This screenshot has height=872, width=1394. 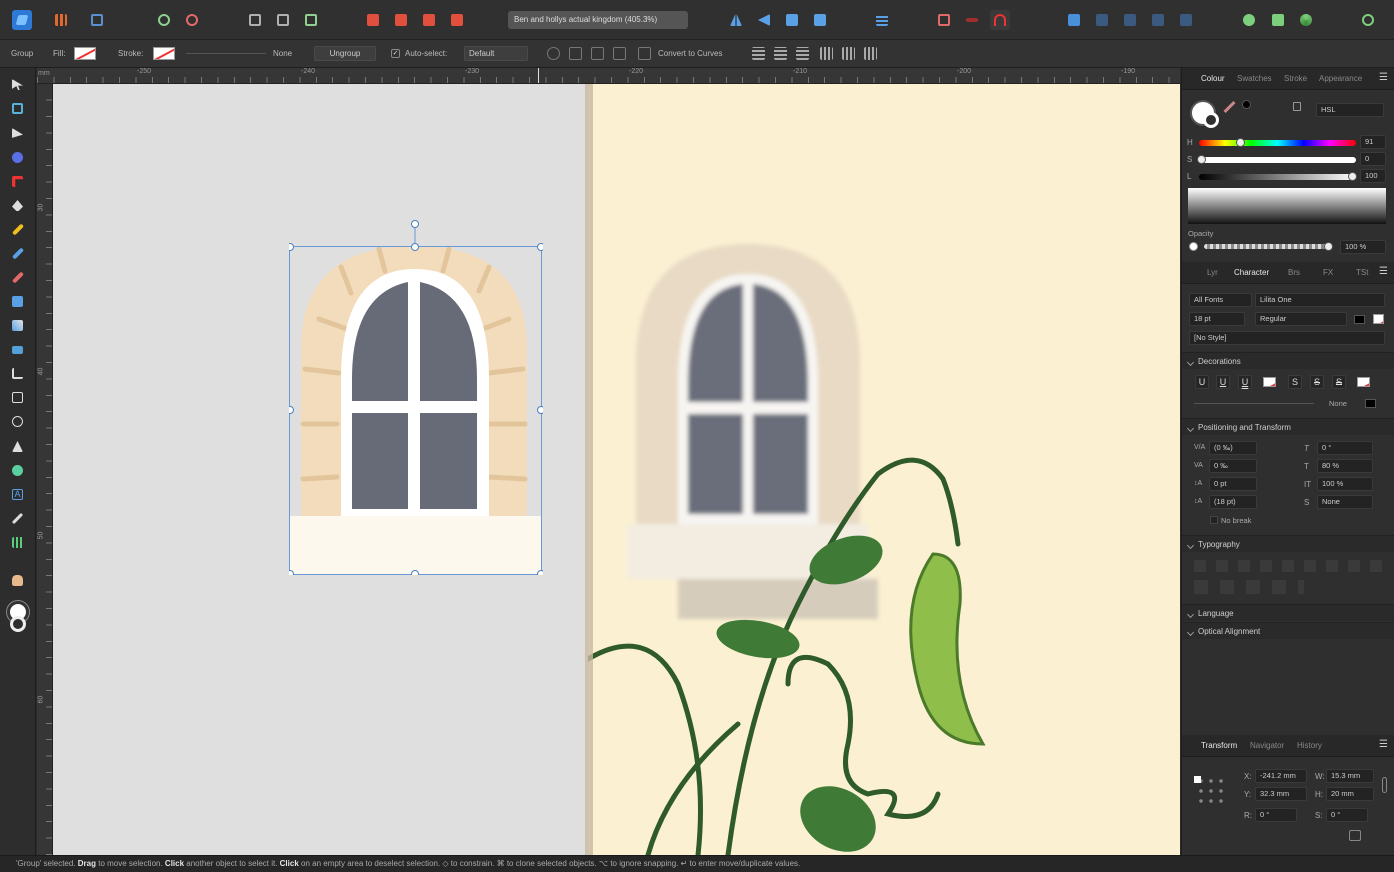 What do you see at coordinates (870, 53) in the screenshot?
I see `align-bottom-icon` at bounding box center [870, 53].